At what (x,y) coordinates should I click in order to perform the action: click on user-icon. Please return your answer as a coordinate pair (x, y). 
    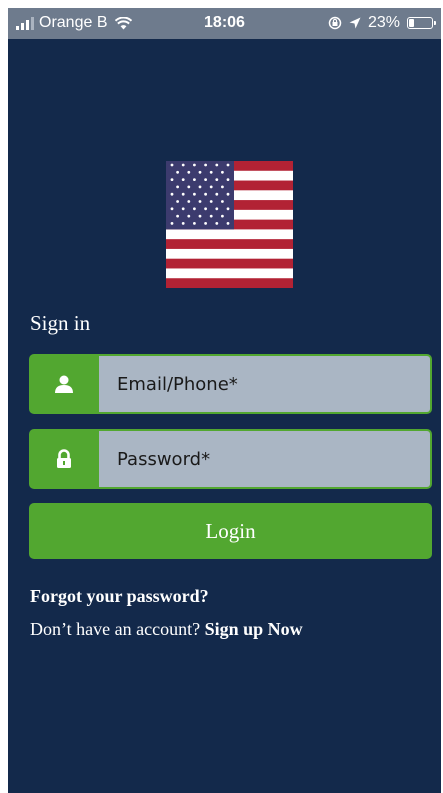
    Looking at the image, I should click on (64, 384).